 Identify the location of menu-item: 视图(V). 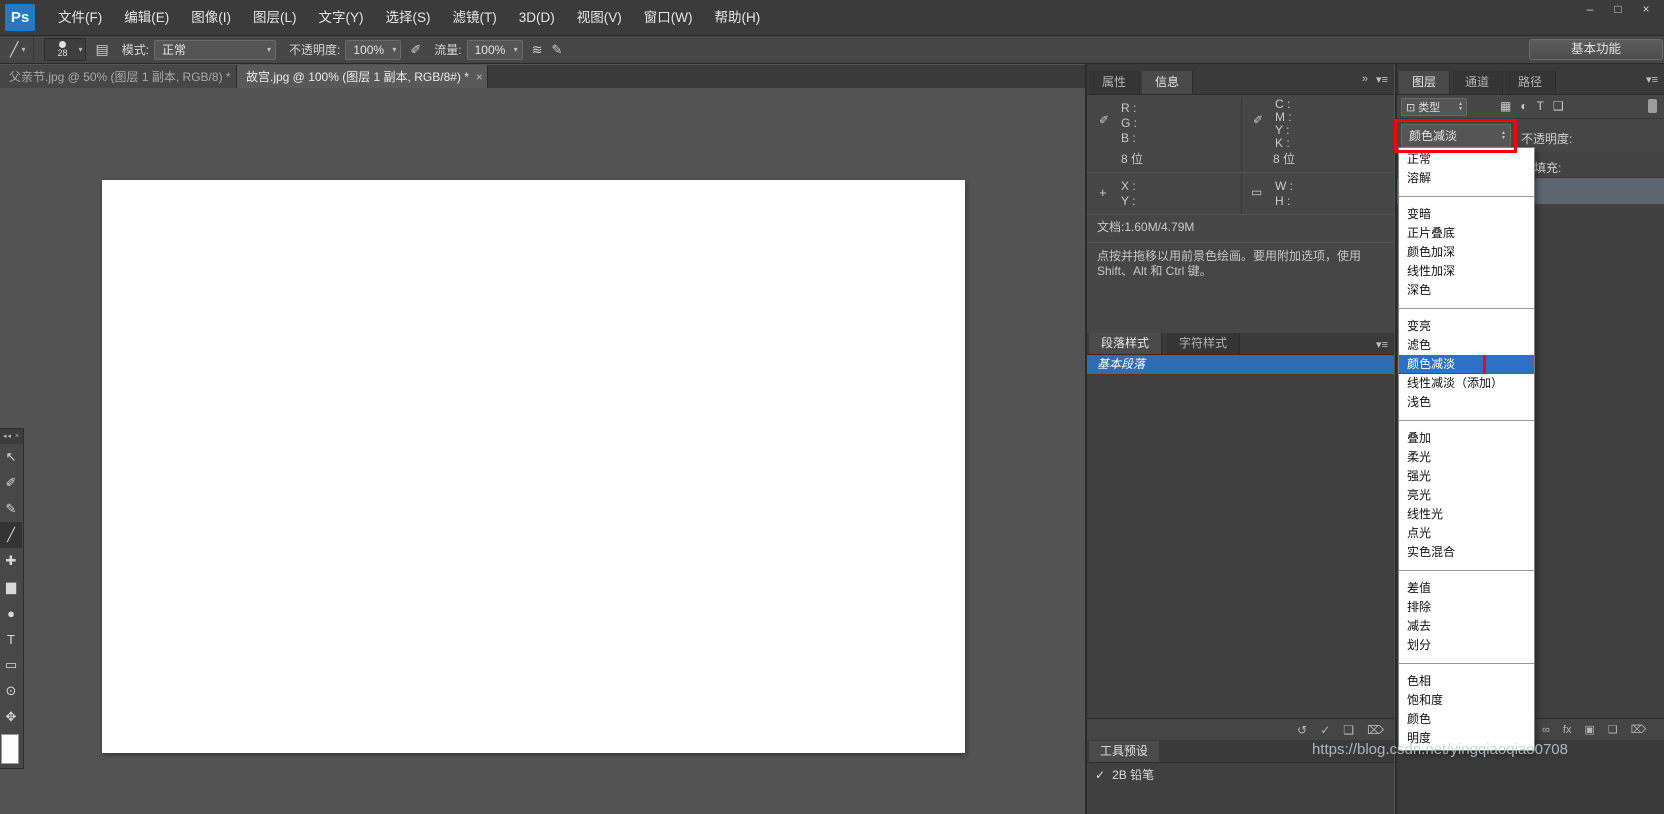
(599, 18).